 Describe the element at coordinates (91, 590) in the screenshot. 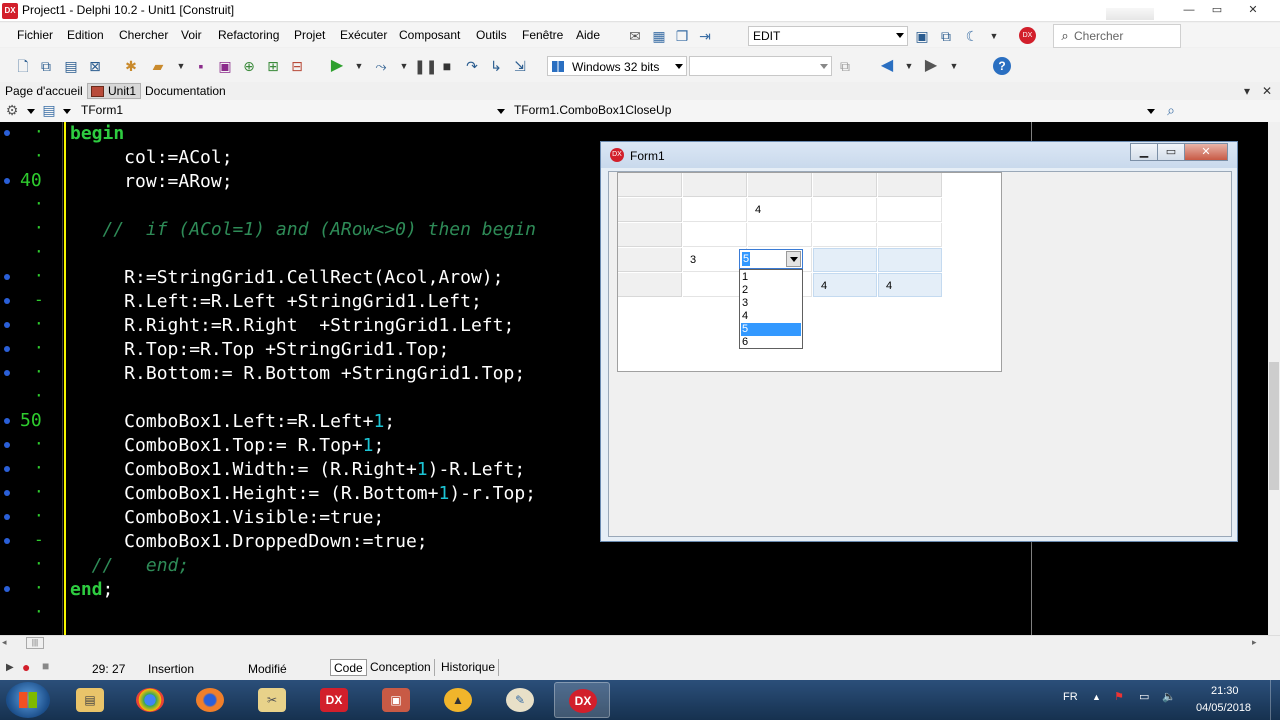

I see `code-line: end;` at that location.